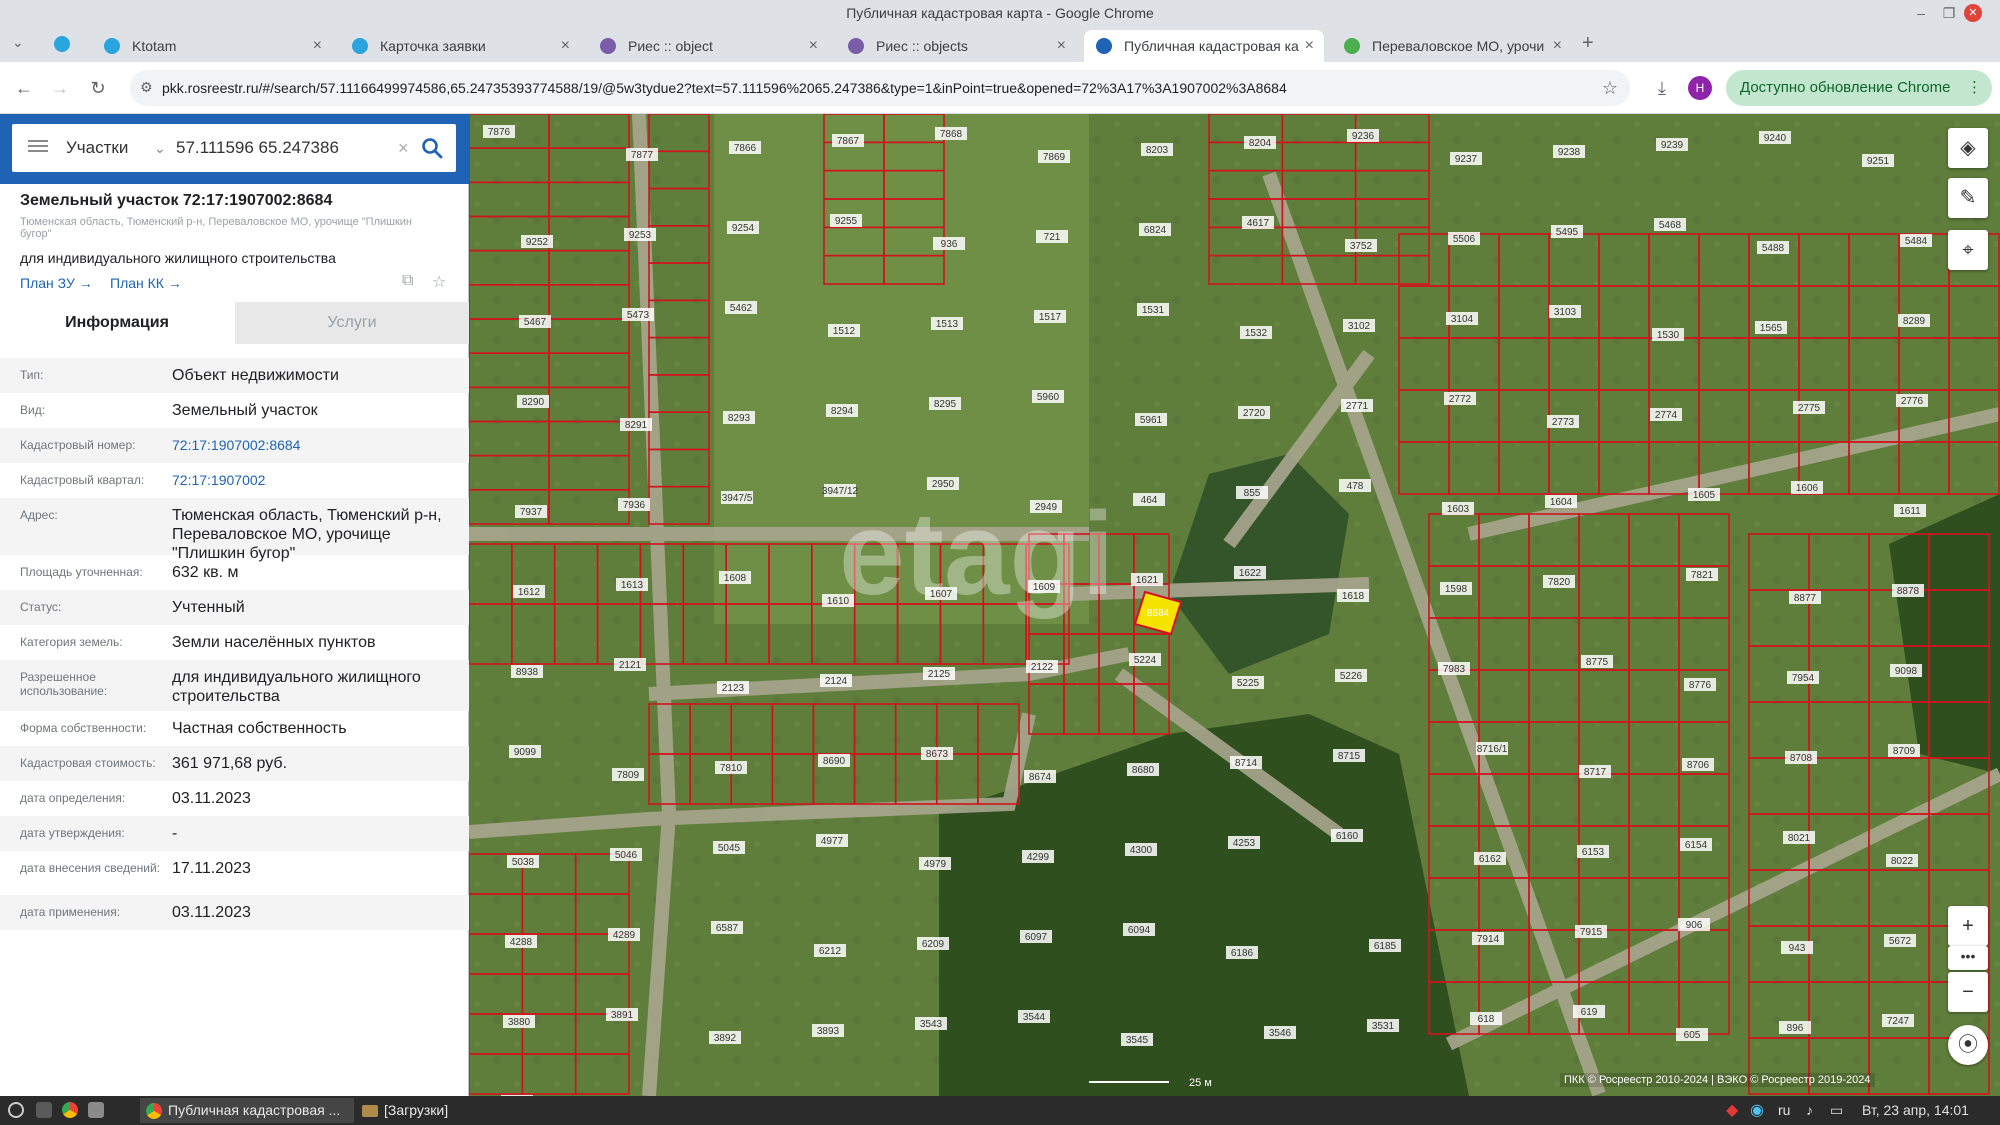 The height and width of the screenshot is (1125, 2000). What do you see at coordinates (1044, 587) in the screenshot?
I see `parcel-number-label: 1609` at bounding box center [1044, 587].